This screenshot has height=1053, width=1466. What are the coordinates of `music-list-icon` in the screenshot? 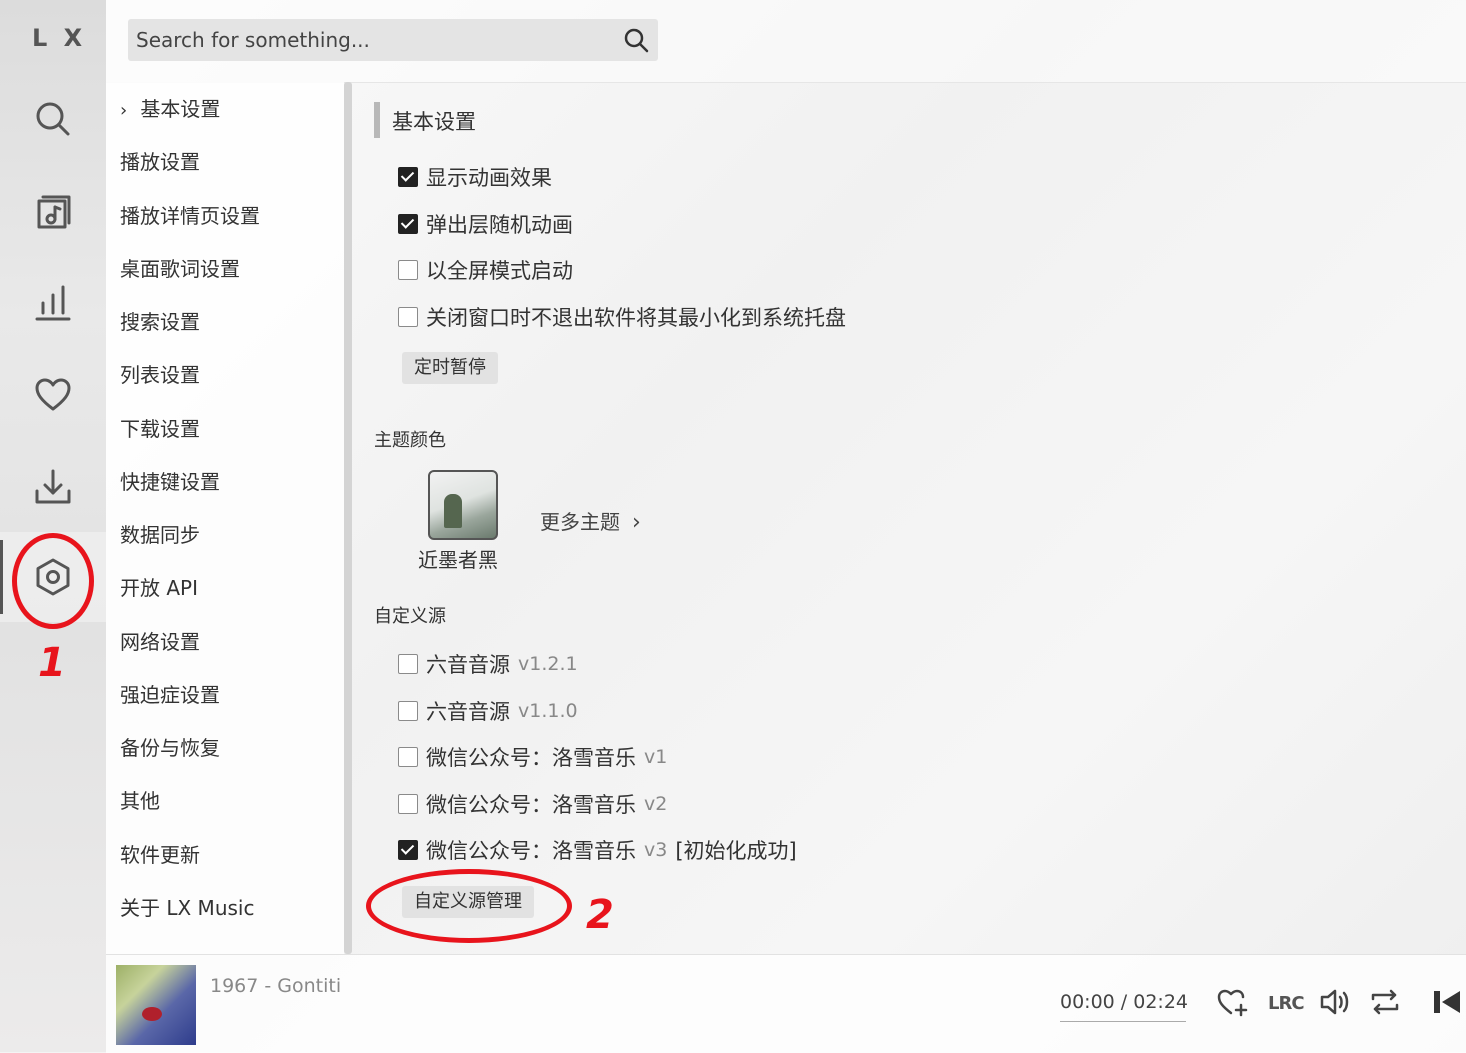 It's located at (54, 212).